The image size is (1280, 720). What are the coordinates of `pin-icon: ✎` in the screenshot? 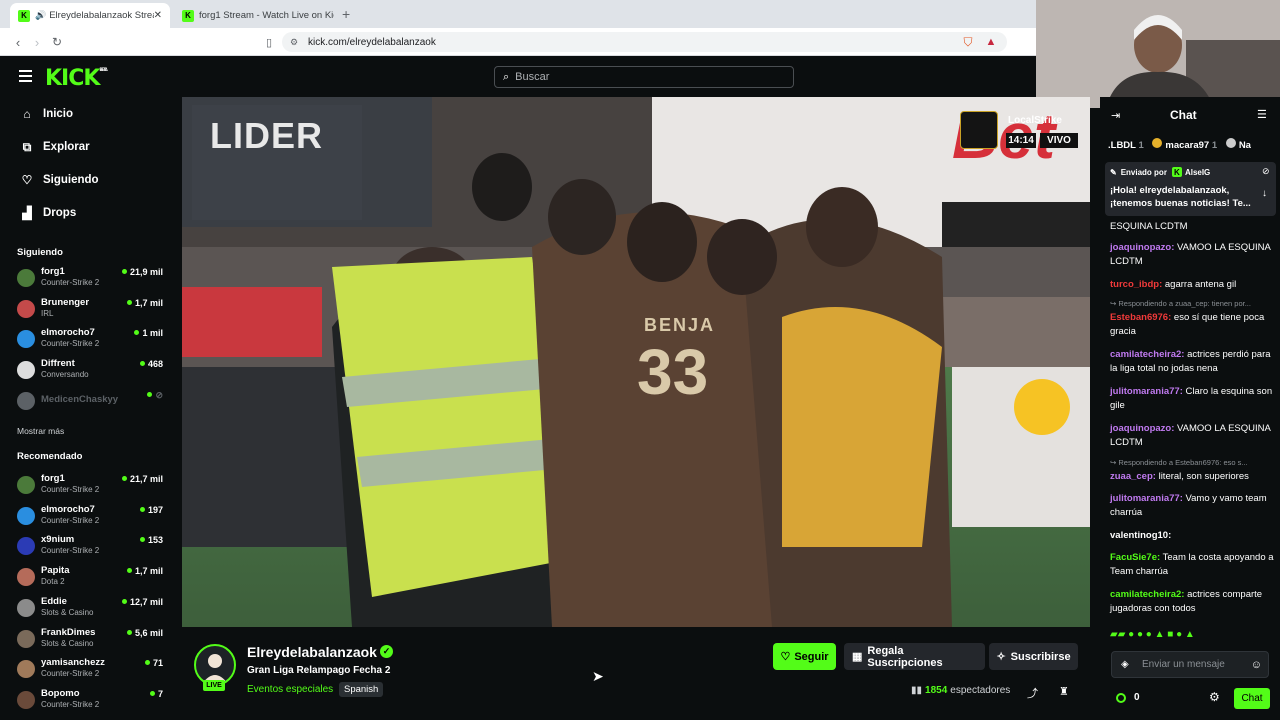 It's located at (1113, 172).